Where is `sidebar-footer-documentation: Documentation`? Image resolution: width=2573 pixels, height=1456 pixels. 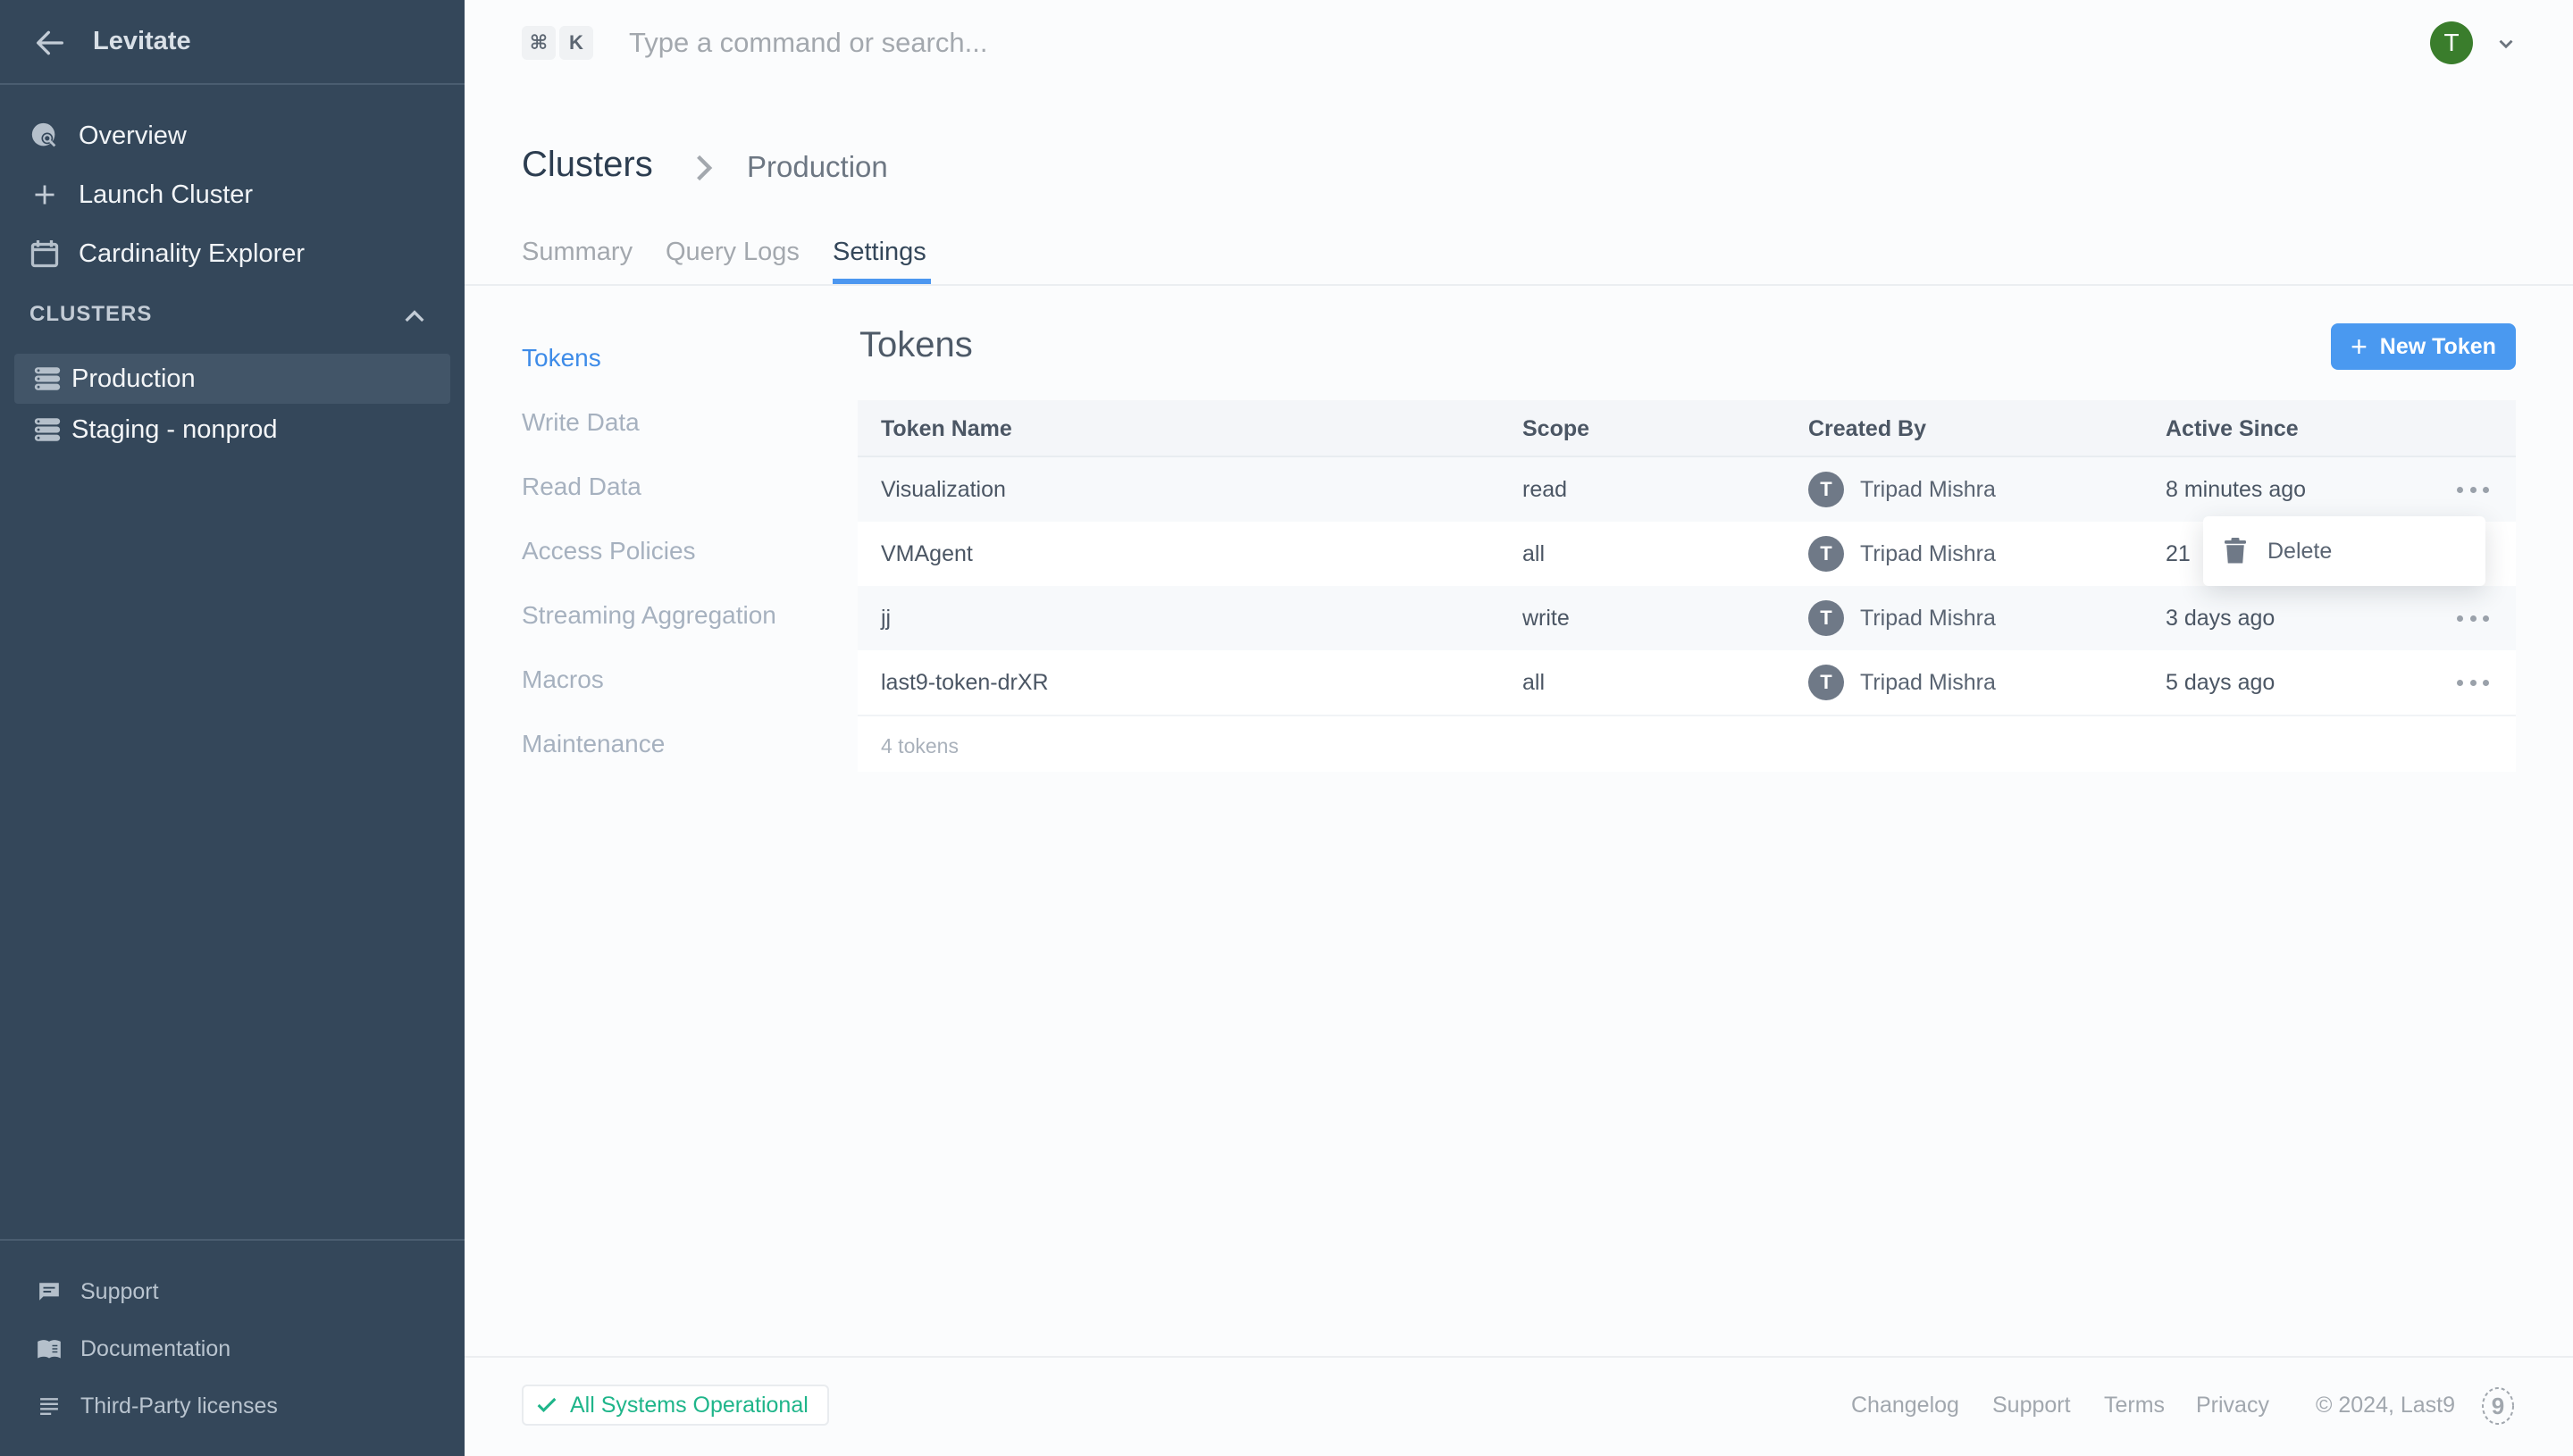 sidebar-footer-documentation: Documentation is located at coordinates (133, 1349).